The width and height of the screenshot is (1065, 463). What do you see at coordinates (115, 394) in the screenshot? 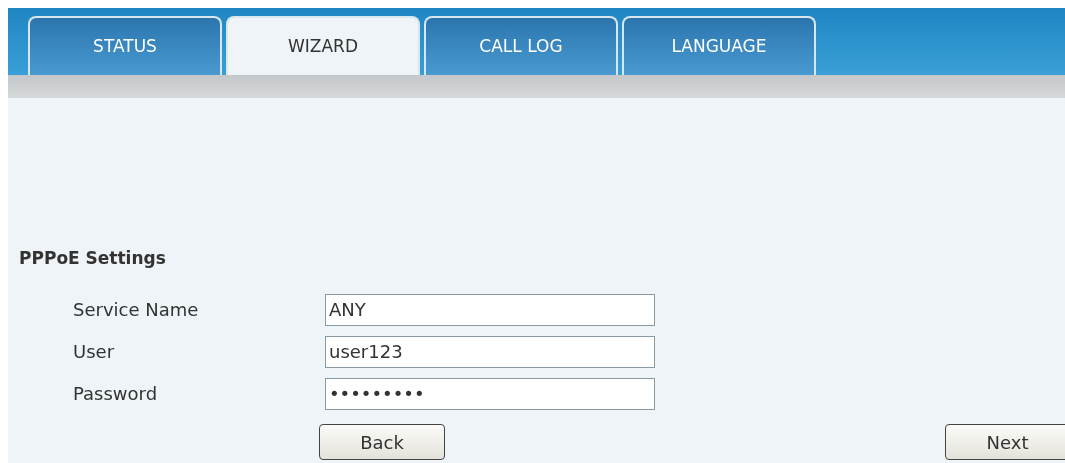
I see `field-label: Password` at bounding box center [115, 394].